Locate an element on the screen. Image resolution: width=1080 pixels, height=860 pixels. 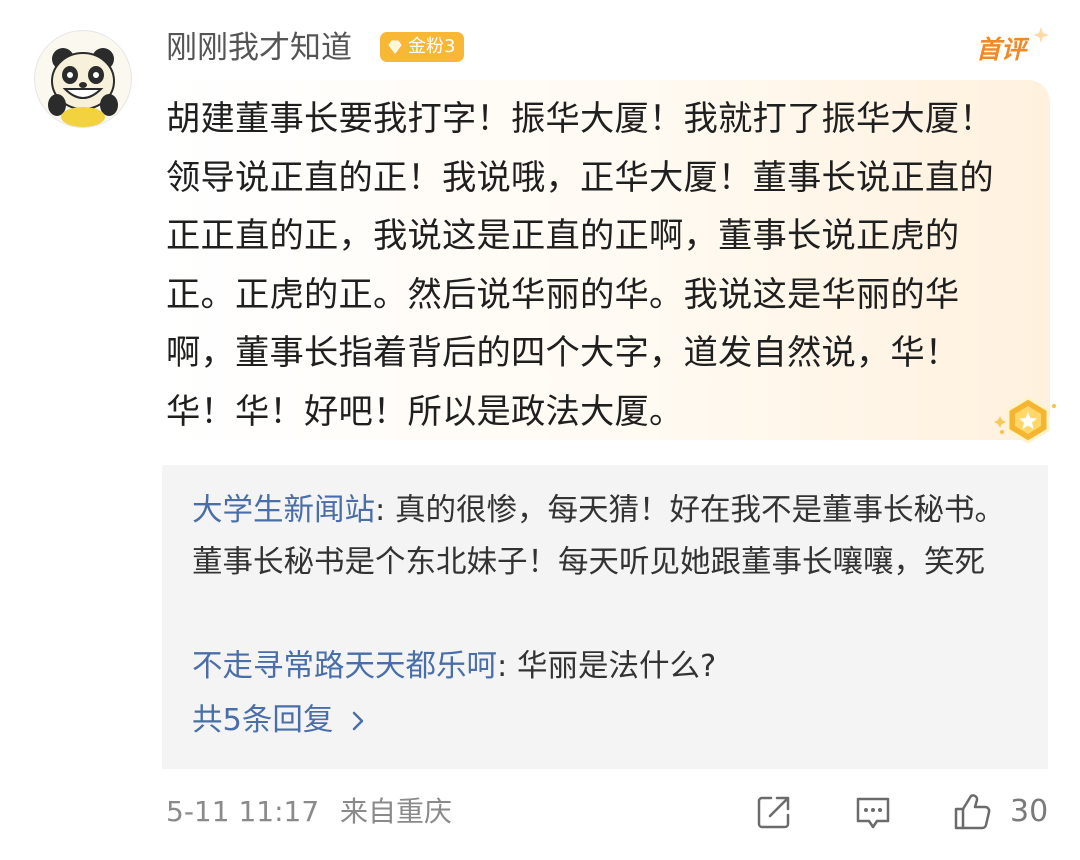
reply-item: 不走寻常路天天都乐呵: 华丽是法什么? is located at coordinates (602, 667).